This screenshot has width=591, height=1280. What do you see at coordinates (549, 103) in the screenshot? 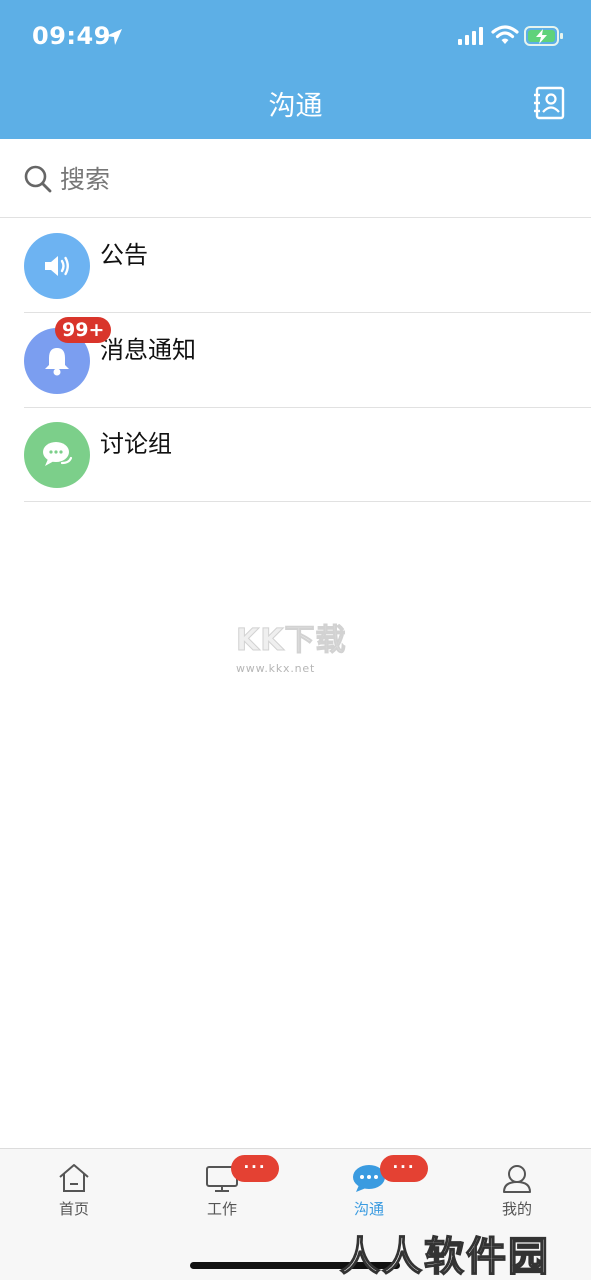
I see `contacts-book-icon` at bounding box center [549, 103].